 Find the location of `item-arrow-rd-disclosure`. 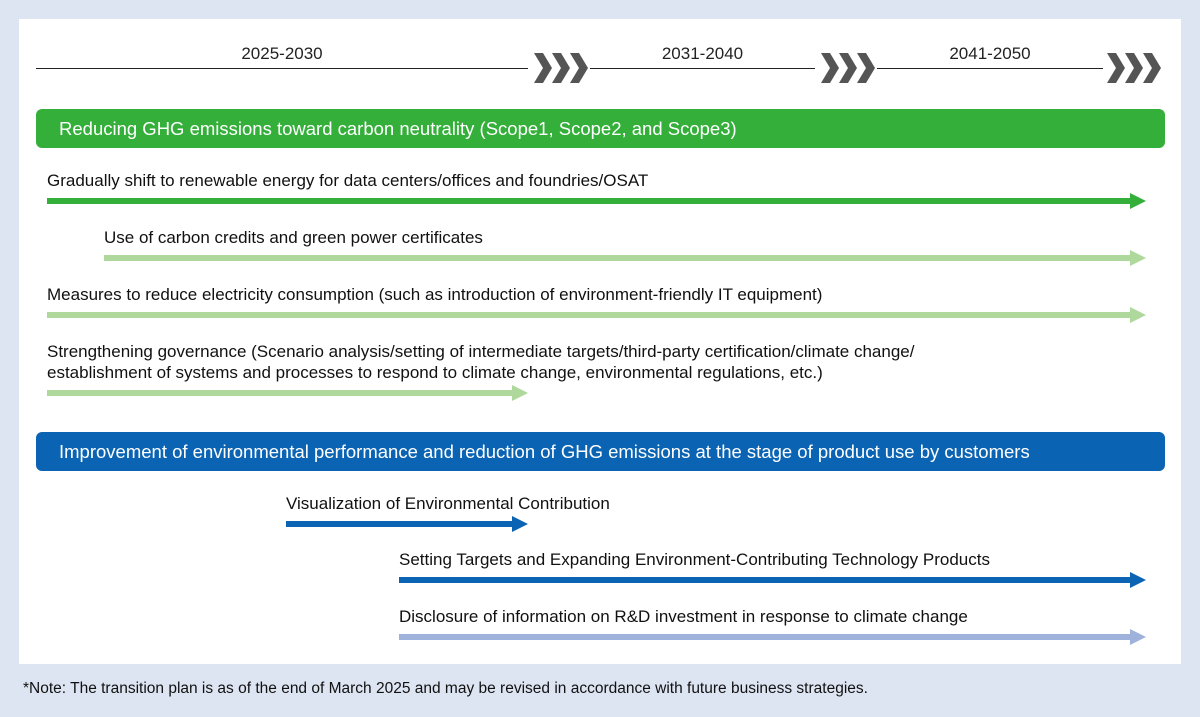

item-arrow-rd-disclosure is located at coordinates (772, 637).